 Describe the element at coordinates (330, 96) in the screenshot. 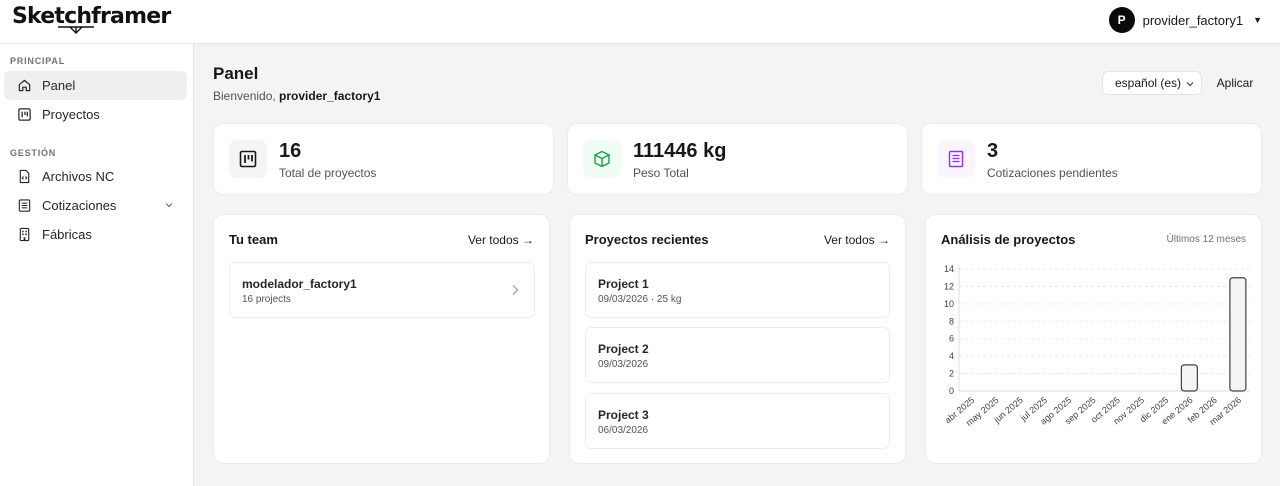

I see `welcome-user: provider_factory1` at that location.